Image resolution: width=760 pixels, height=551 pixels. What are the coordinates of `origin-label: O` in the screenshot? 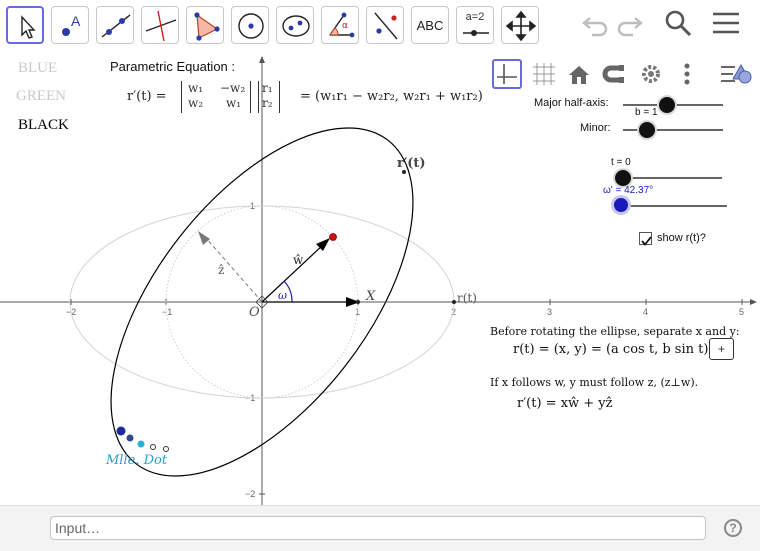 It's located at (254, 312).